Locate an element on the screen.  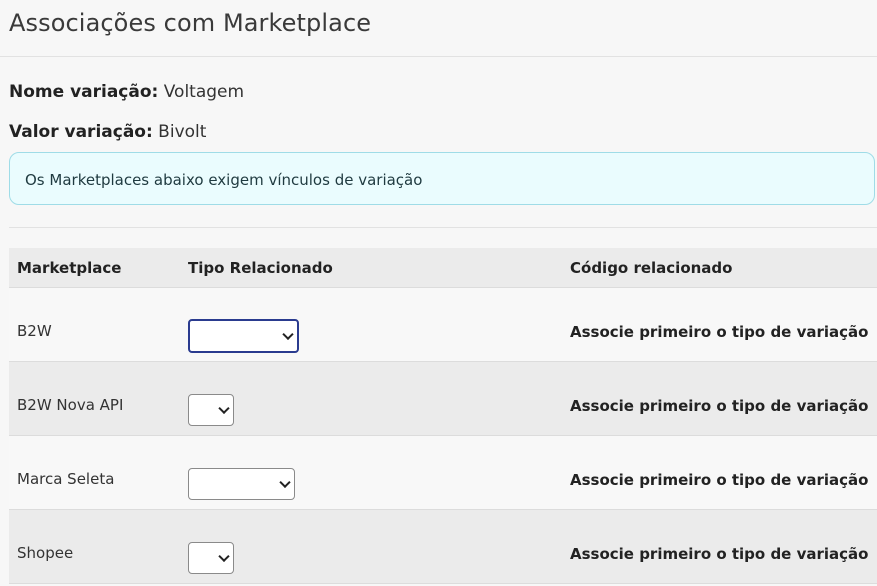
page-title: Associações com Marketplace is located at coordinates (190, 23).